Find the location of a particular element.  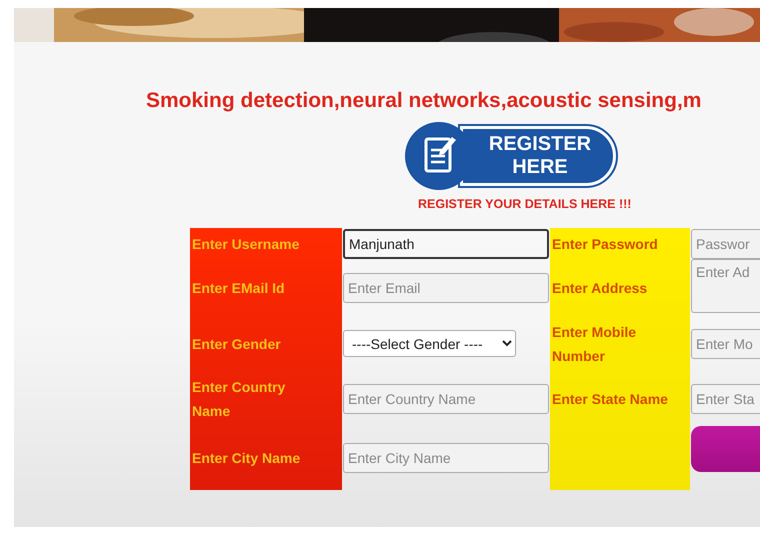

field-label: Enter Country Name is located at coordinates (238, 399).